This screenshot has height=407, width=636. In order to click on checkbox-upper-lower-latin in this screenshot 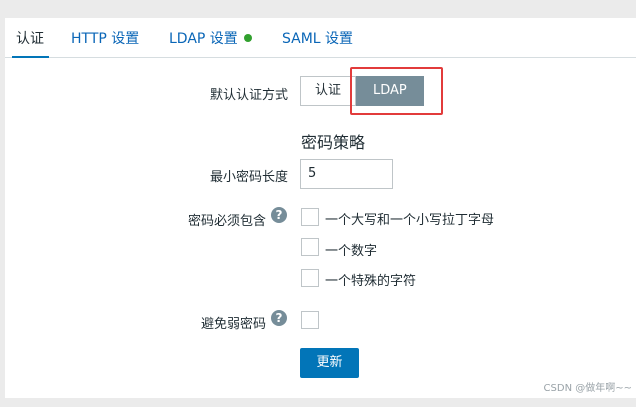, I will do `click(310, 217)`.